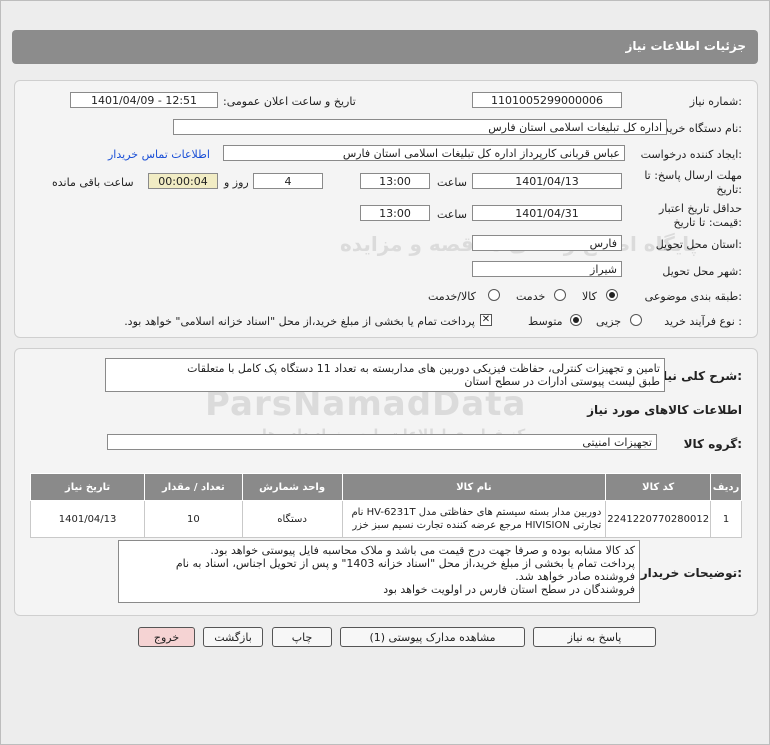 Image resolution: width=770 pixels, height=745 pixels. I want to click on need-number-field: 1101005299000006, so click(547, 100).